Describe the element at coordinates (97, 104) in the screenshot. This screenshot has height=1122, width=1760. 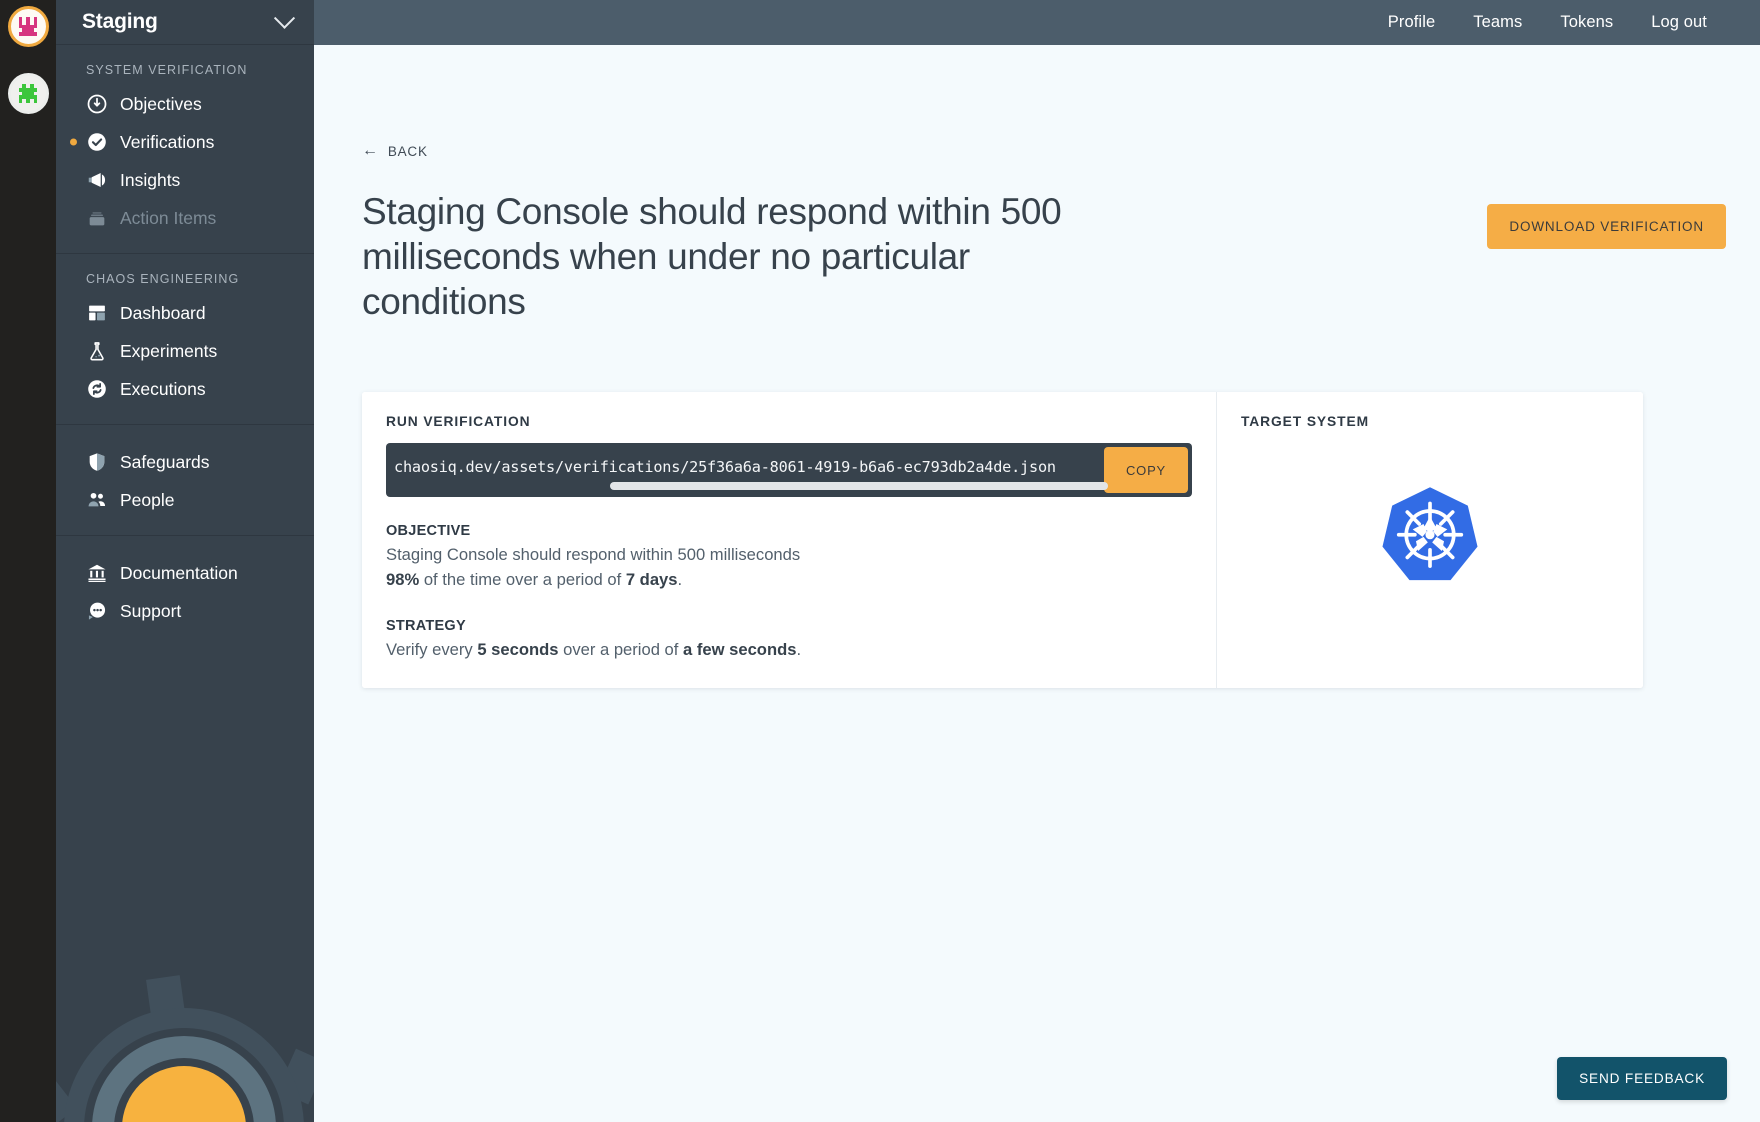
I see `objectives-icon` at that location.